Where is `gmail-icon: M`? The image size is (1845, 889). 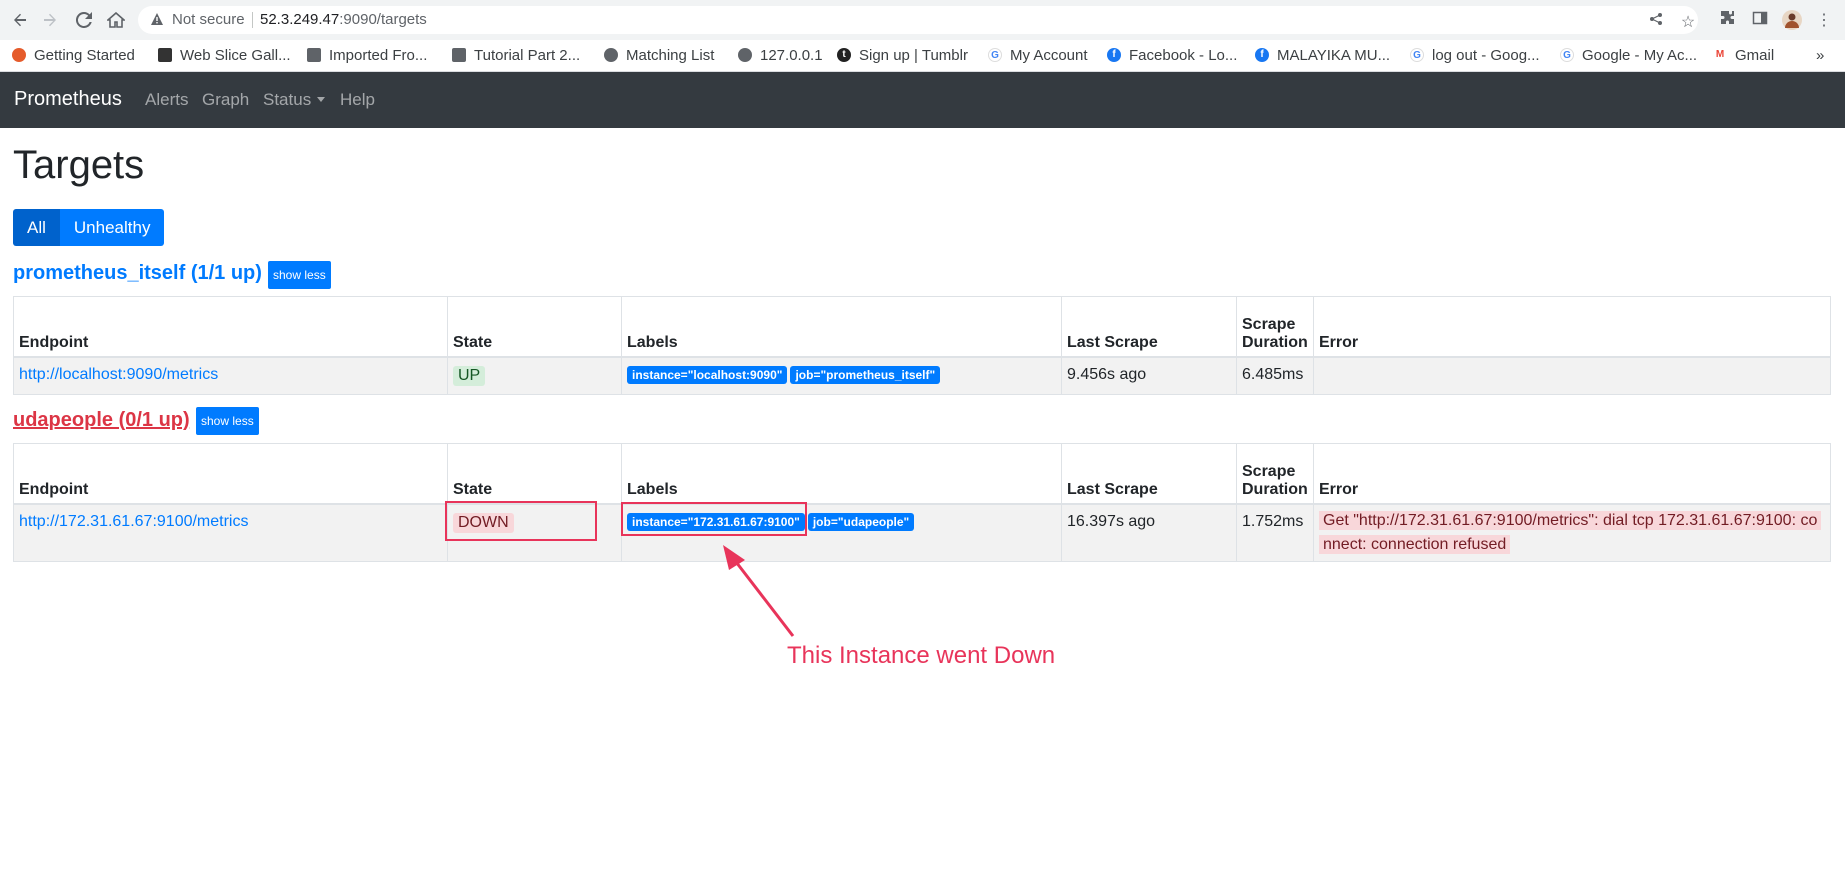
gmail-icon: M is located at coordinates (1720, 55).